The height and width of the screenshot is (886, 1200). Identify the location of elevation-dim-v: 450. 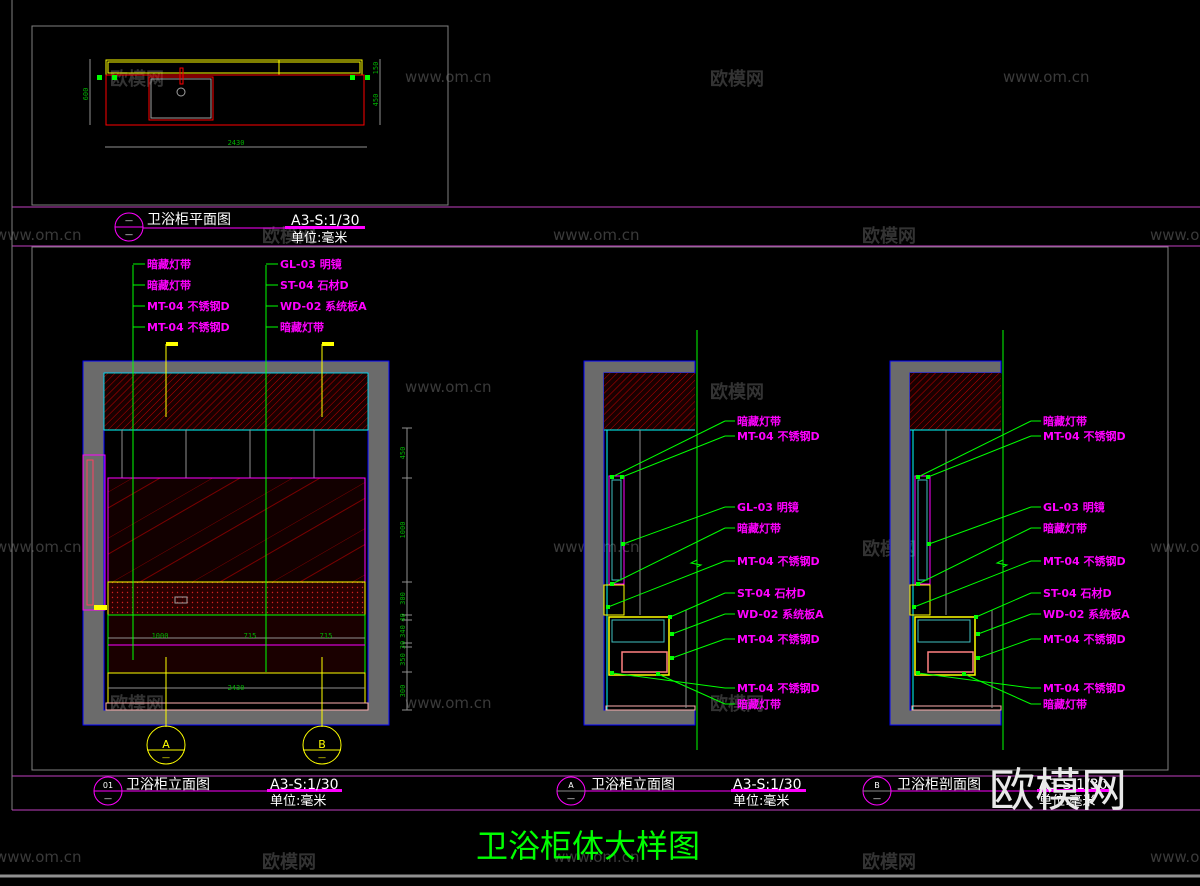
(403, 453).